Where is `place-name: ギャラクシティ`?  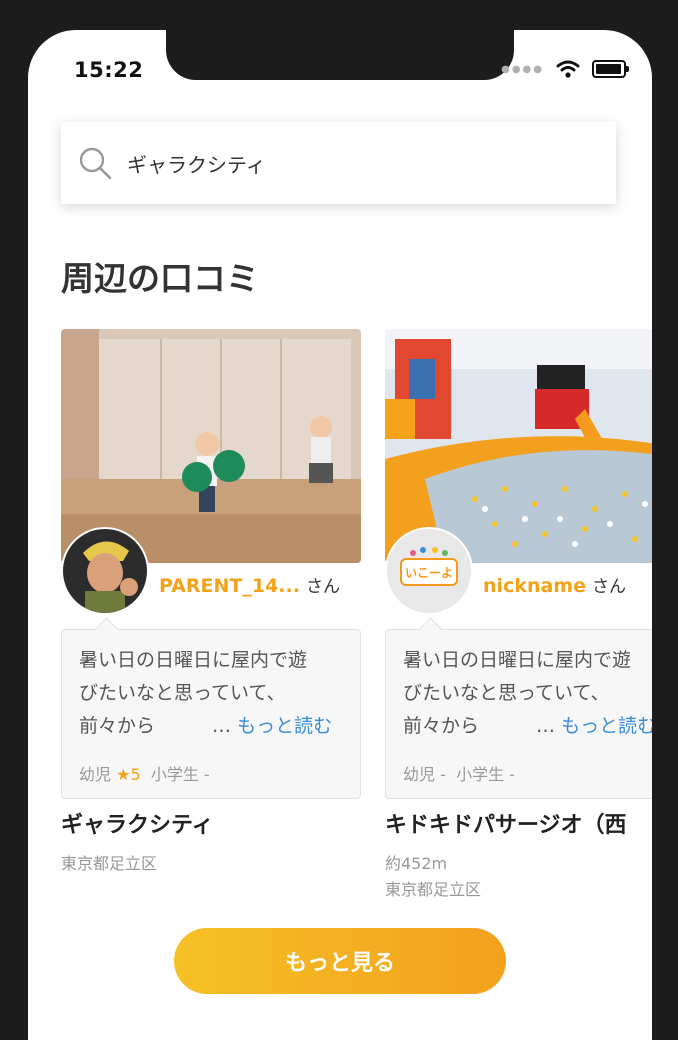 place-name: ギャラクシティ is located at coordinates (137, 823).